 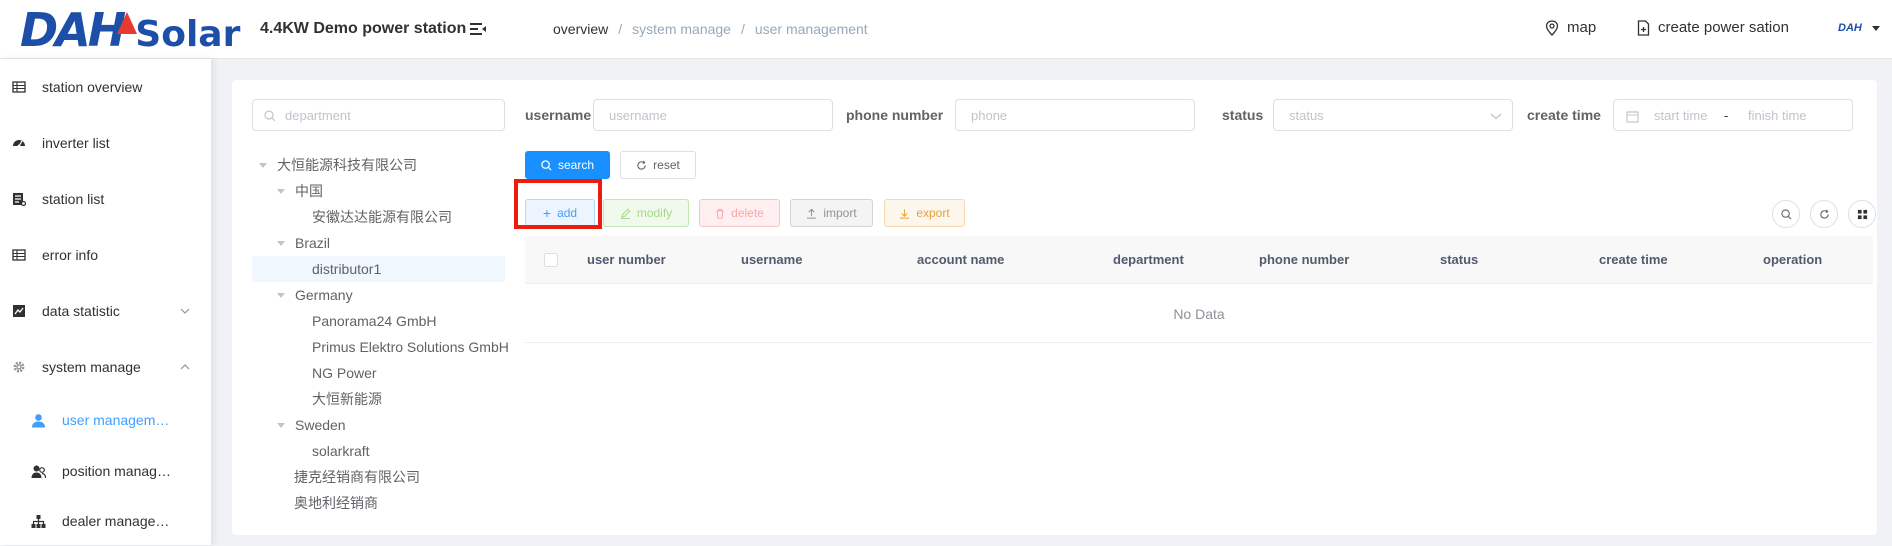 What do you see at coordinates (188, 34) in the screenshot?
I see `logo-solar-text: Solar` at bounding box center [188, 34].